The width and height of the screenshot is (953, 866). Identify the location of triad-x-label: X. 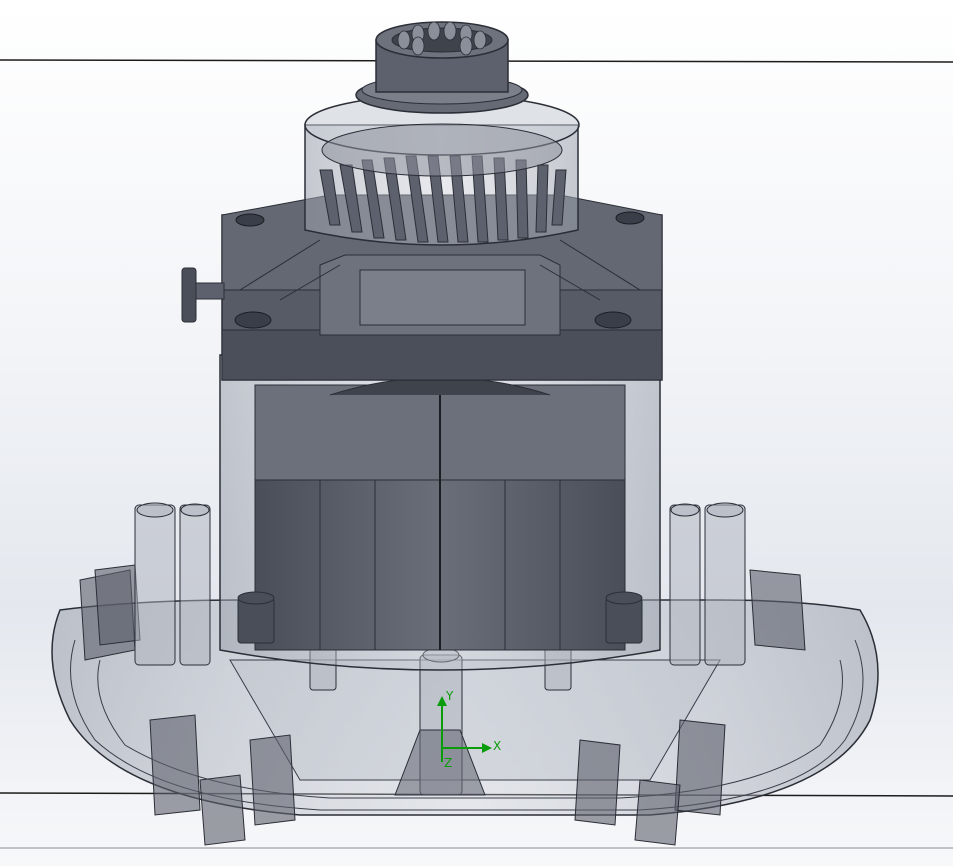
(497, 746).